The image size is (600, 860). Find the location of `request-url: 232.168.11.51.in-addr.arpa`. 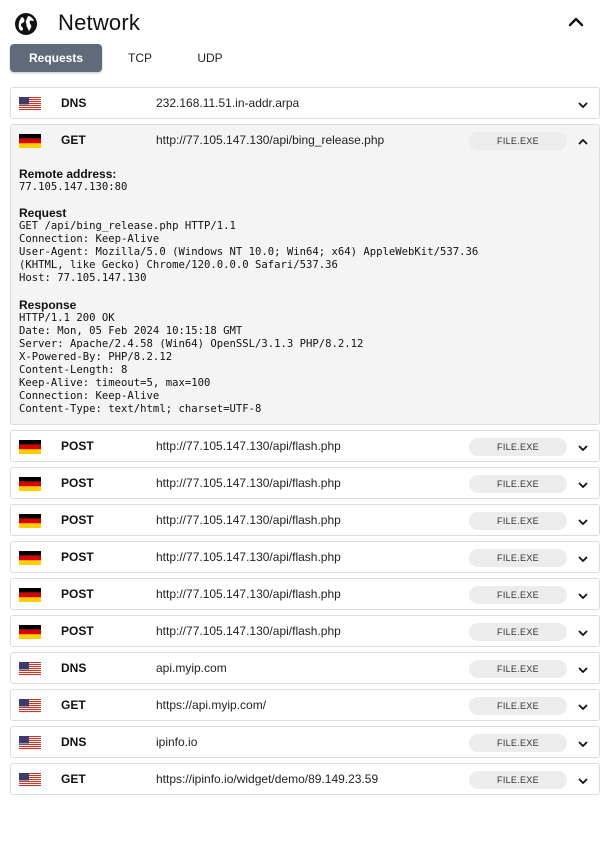

request-url: 232.168.11.51.in-addr.arpa is located at coordinates (228, 103).